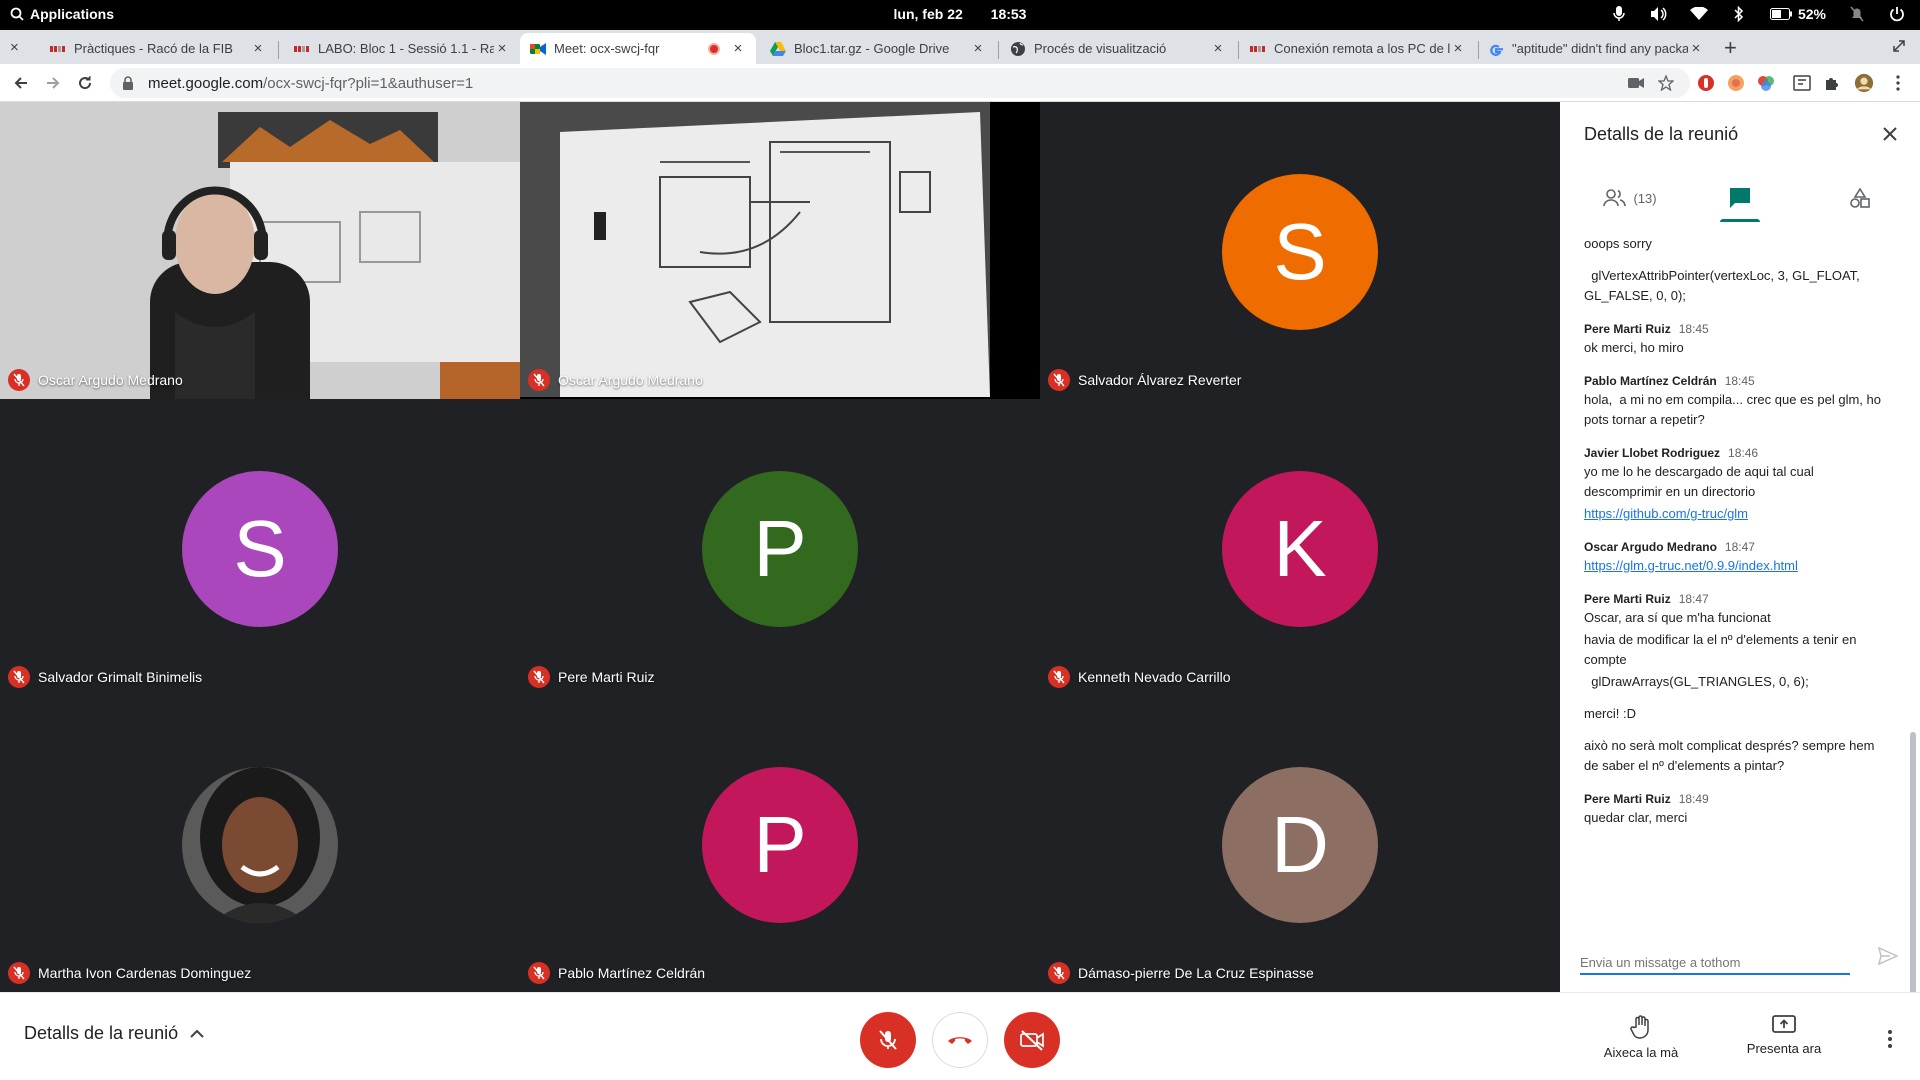  I want to click on send-icon, so click(1888, 956).